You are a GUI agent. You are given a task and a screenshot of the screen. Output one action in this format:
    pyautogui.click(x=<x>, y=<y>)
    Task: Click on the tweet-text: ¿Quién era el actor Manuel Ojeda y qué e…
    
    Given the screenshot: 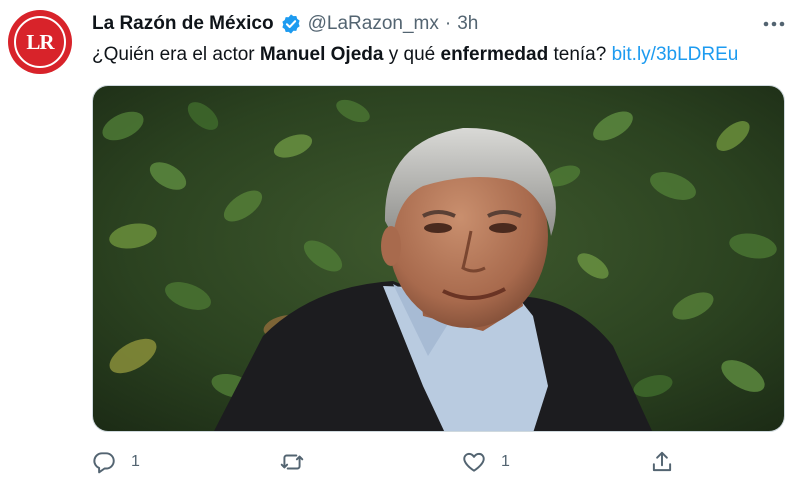 What is the action you would take?
    pyautogui.click(x=415, y=55)
    